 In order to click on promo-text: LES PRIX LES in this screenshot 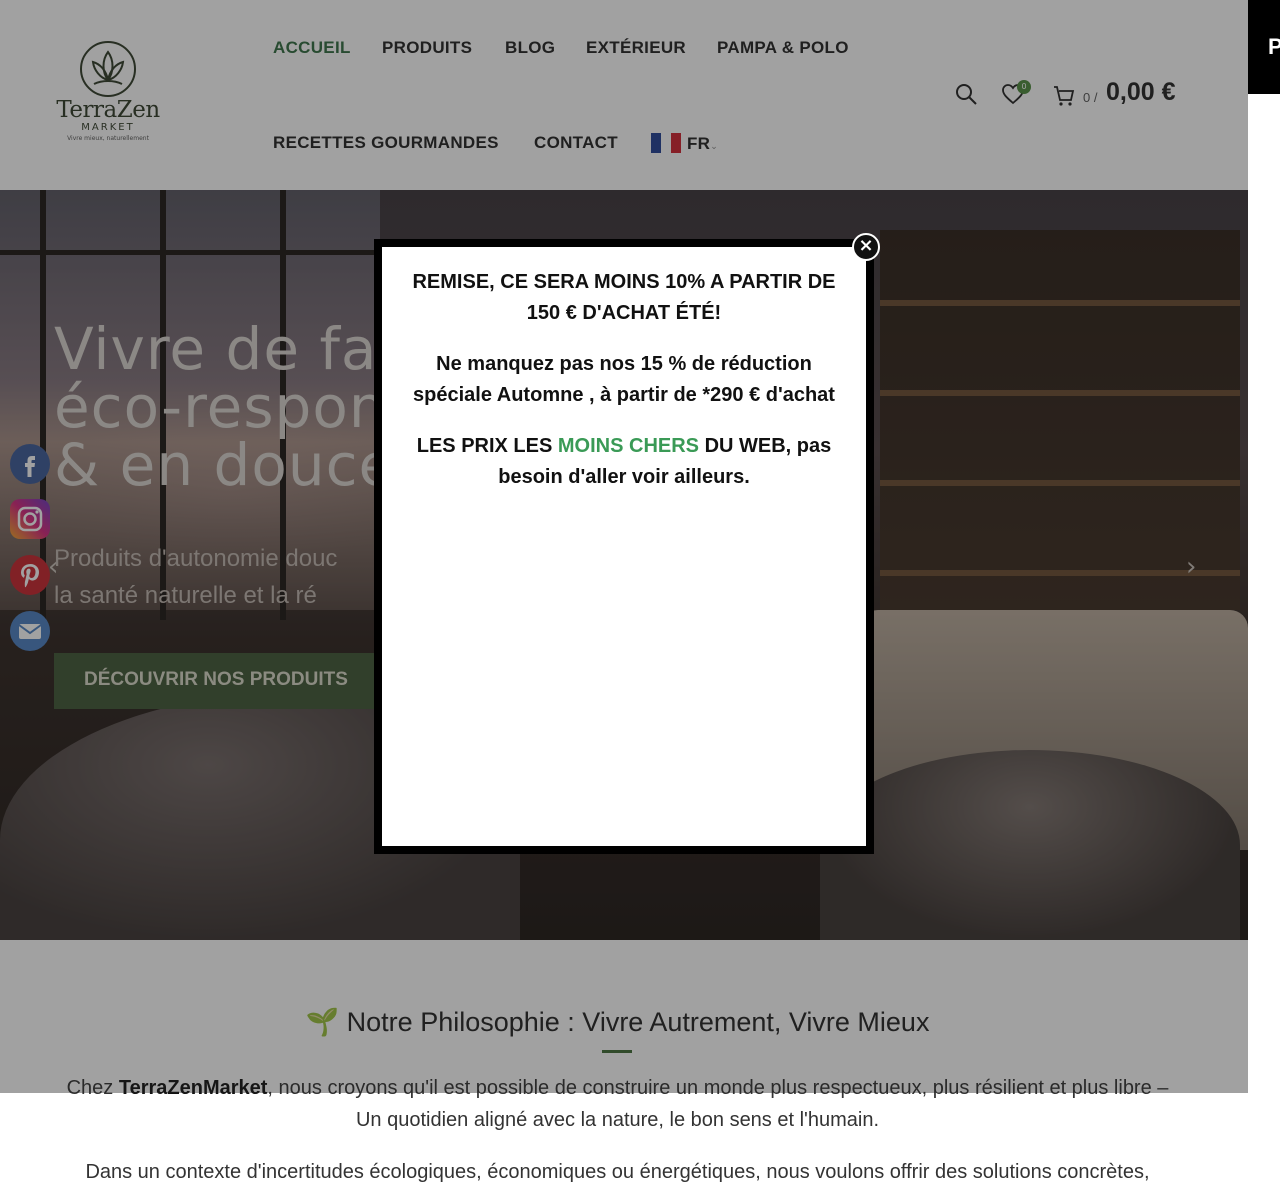, I will do `click(487, 446)`.